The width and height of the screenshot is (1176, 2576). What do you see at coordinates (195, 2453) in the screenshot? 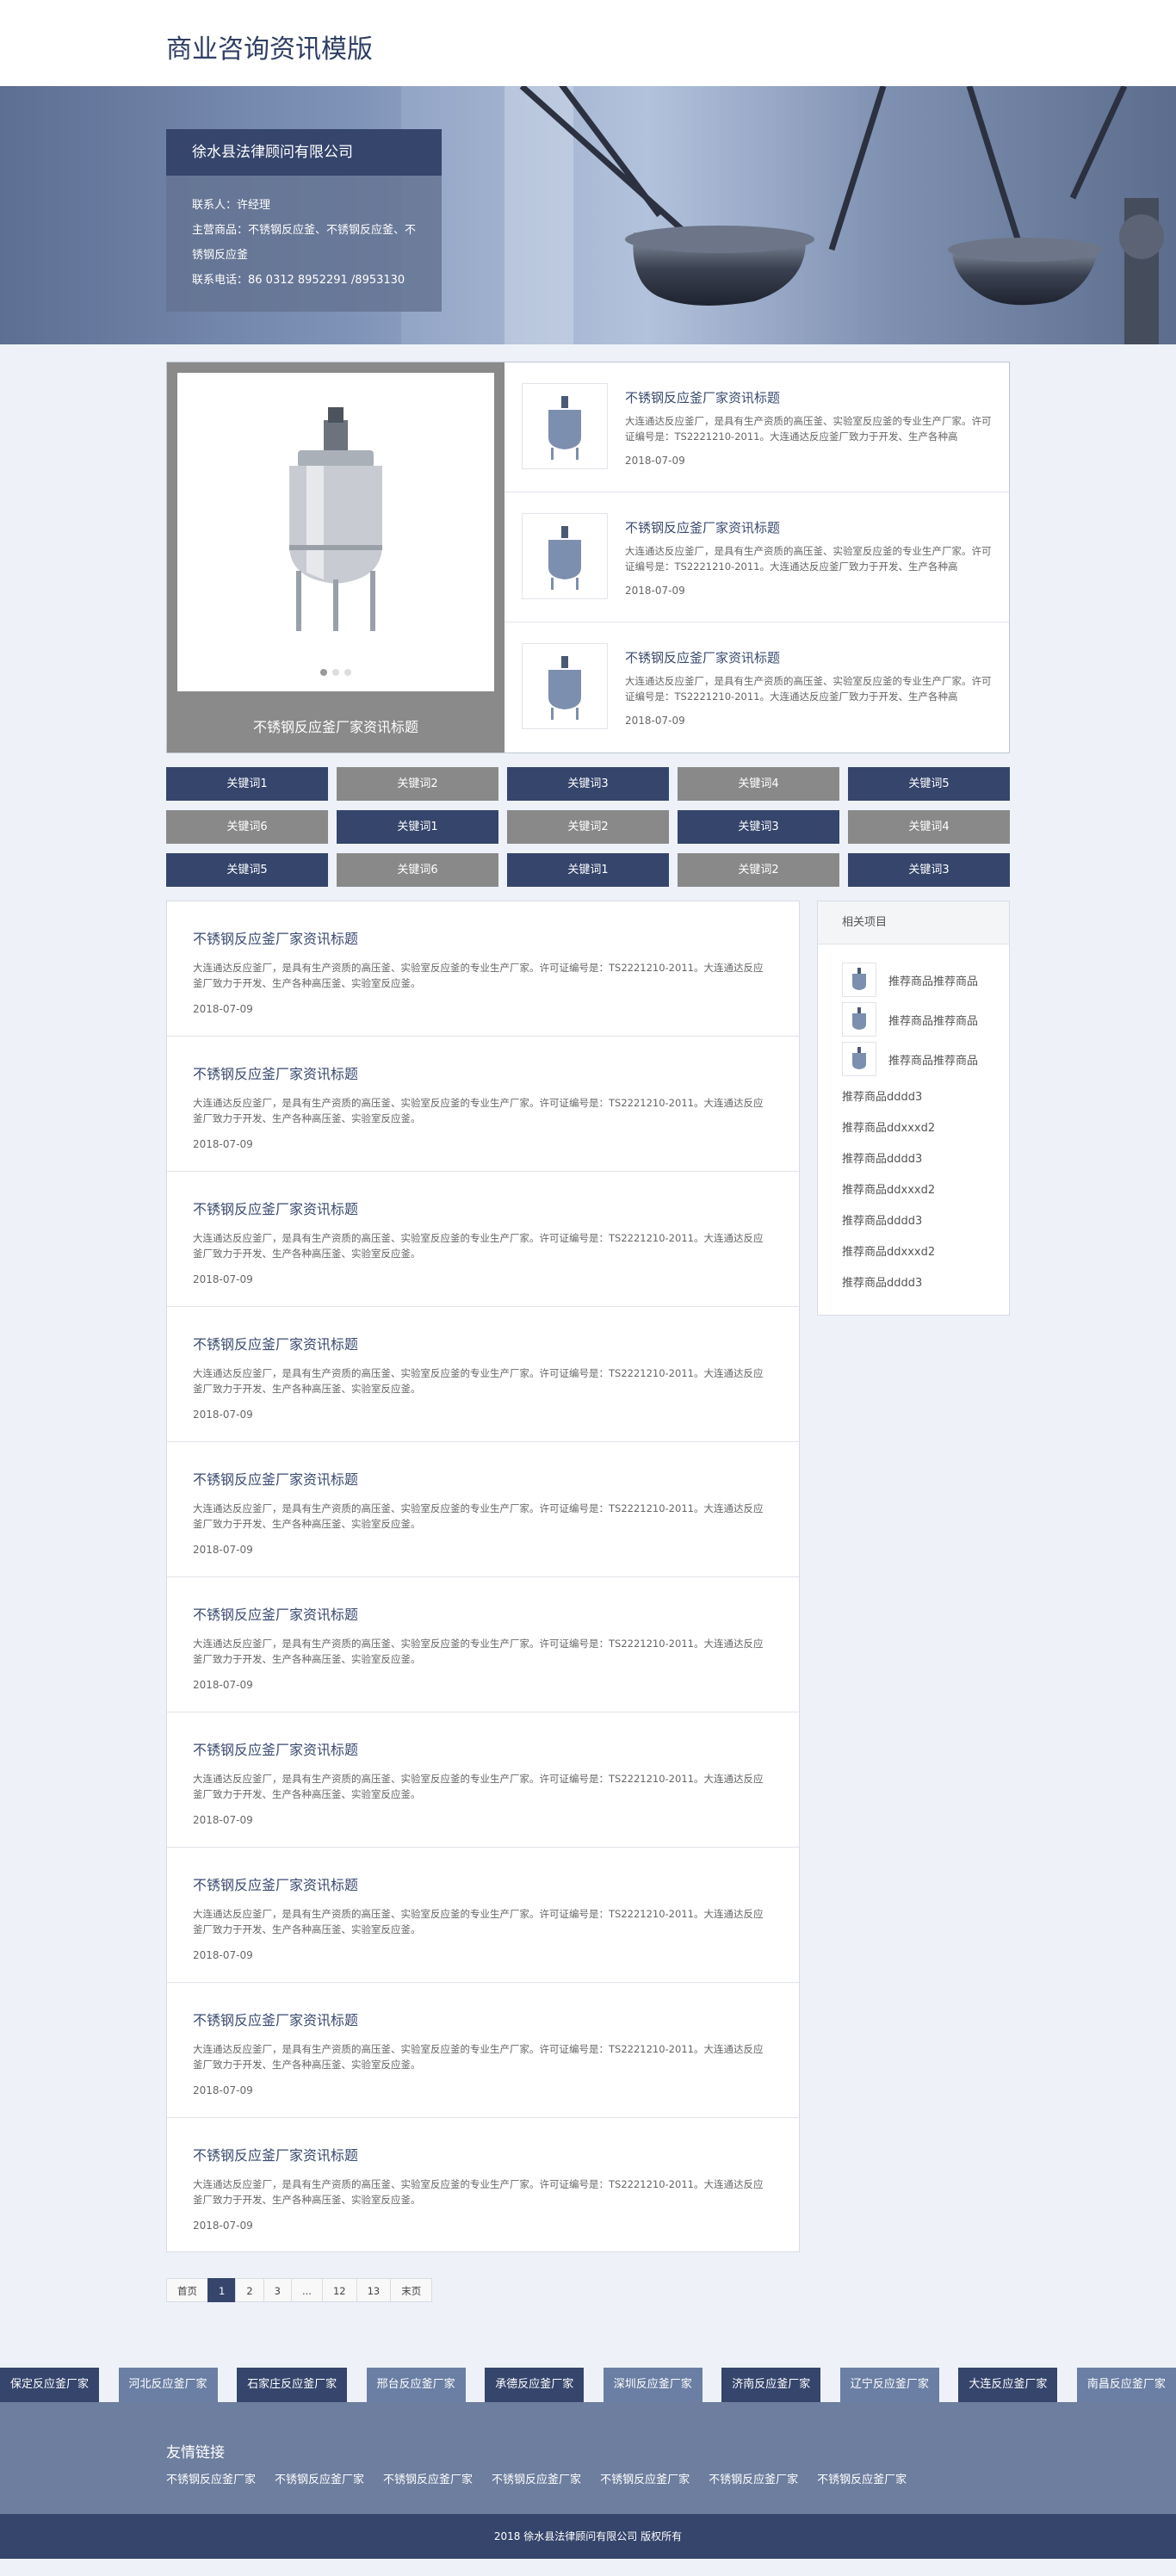
I see `friend-links-title: 友情链接` at bounding box center [195, 2453].